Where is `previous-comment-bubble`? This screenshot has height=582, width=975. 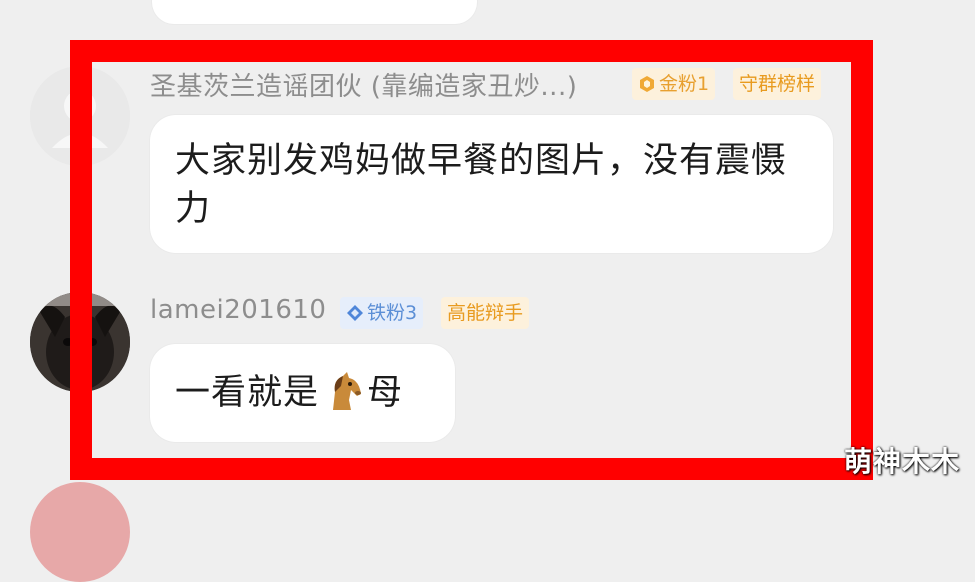 previous-comment-bubble is located at coordinates (314, 12).